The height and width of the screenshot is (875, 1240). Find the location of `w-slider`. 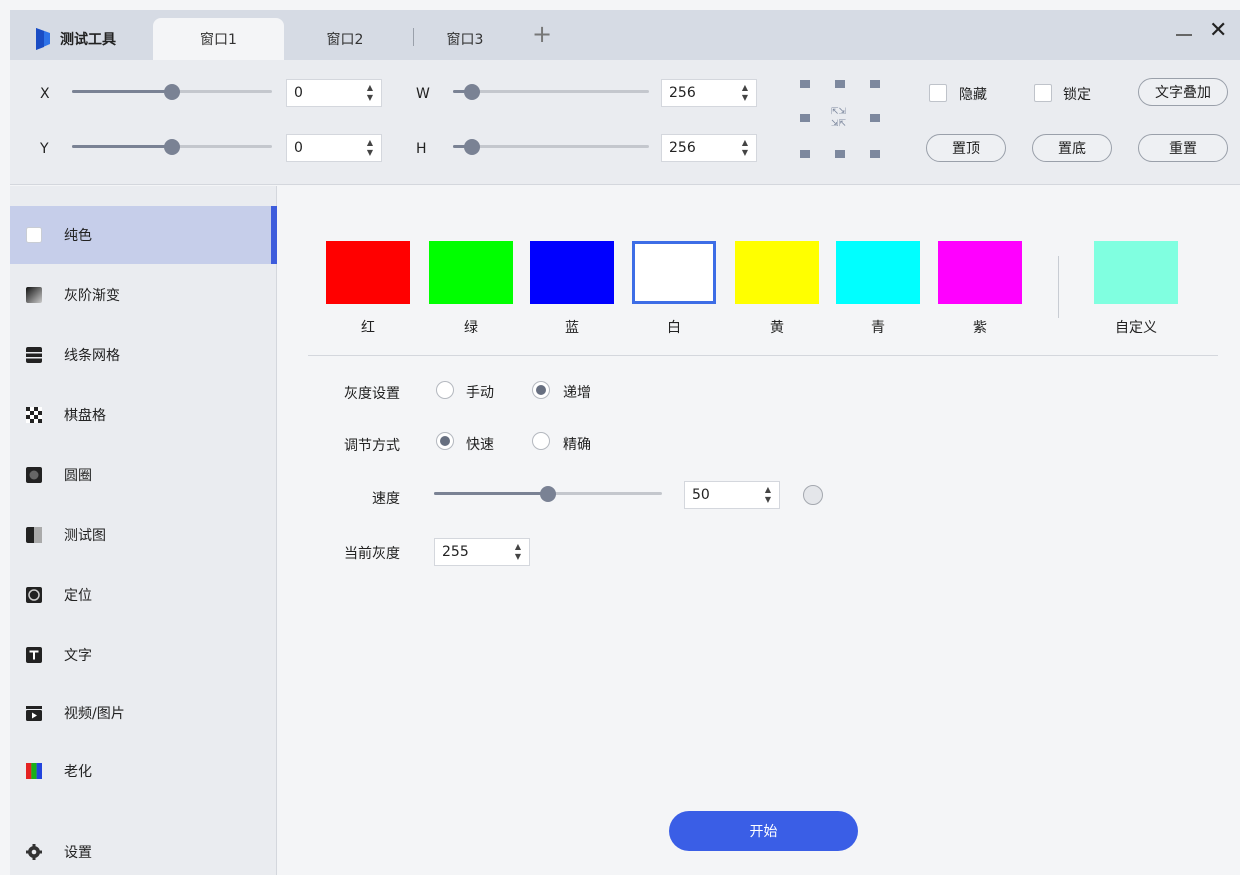

w-slider is located at coordinates (551, 92).